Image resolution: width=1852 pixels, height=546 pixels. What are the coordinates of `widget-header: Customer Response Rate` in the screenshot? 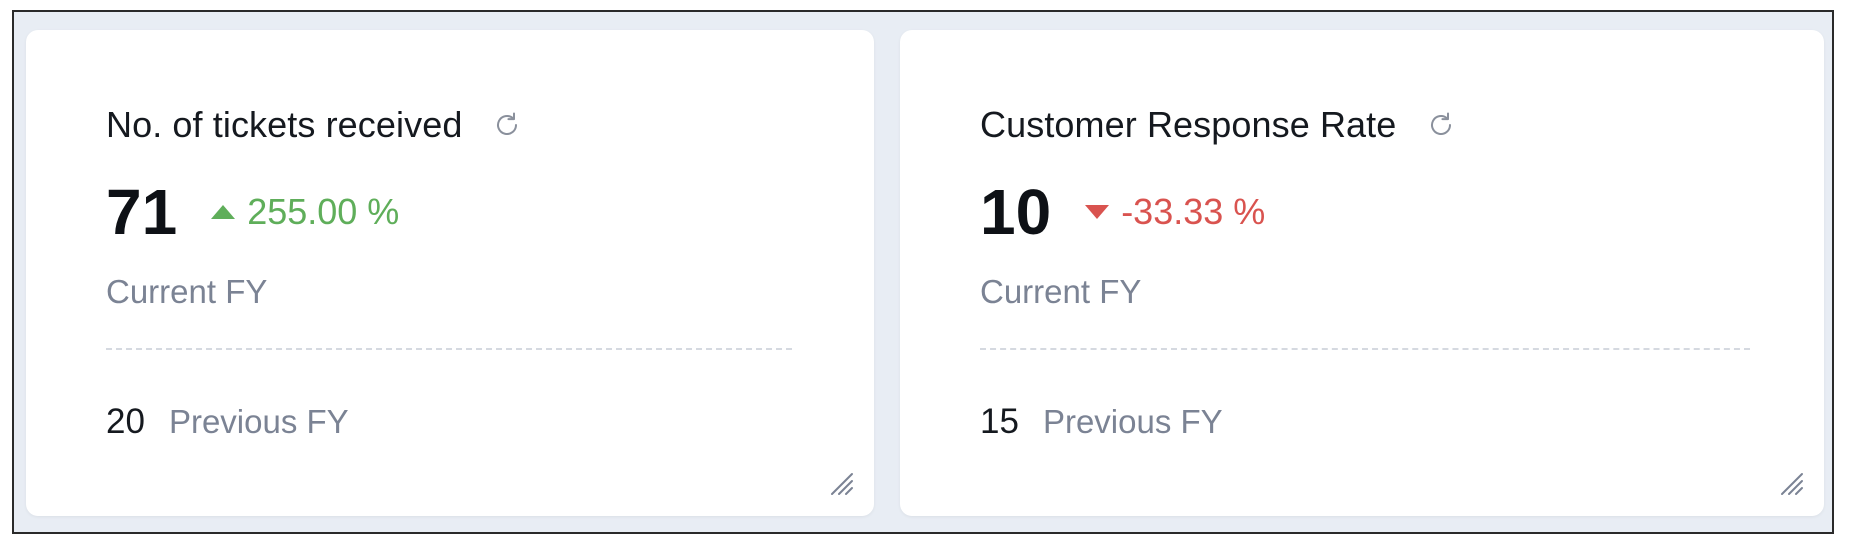 It's located at (1218, 125).